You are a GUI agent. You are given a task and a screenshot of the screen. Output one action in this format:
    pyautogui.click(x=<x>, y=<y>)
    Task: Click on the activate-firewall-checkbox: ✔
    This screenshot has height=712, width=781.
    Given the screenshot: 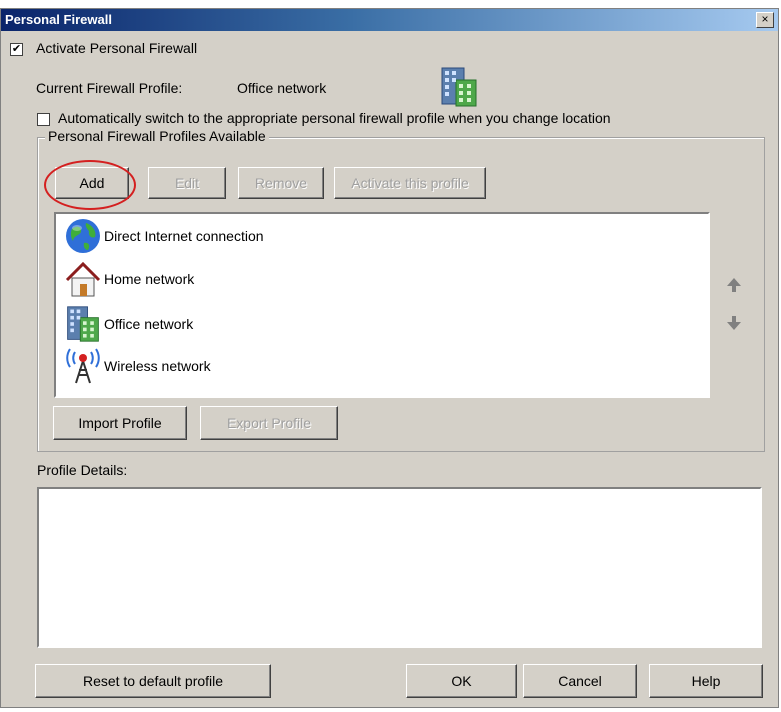 What is the action you would take?
    pyautogui.click(x=16, y=49)
    